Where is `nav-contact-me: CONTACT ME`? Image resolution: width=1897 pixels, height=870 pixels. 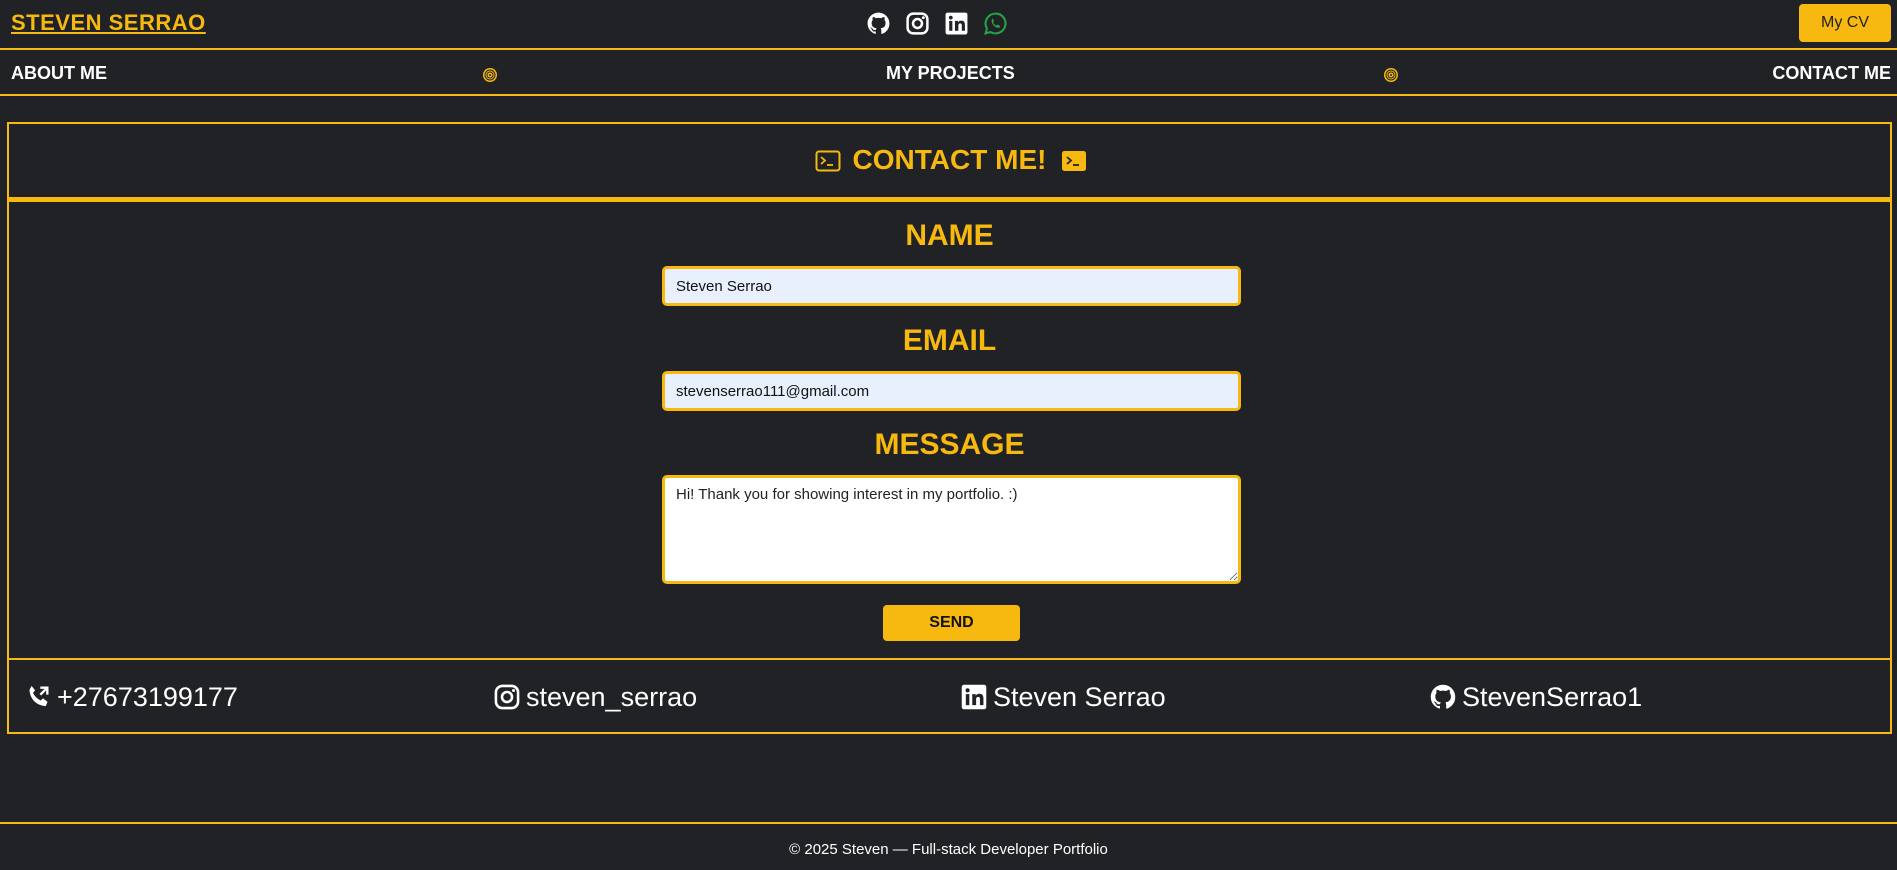
nav-contact-me: CONTACT ME is located at coordinates (1831, 73).